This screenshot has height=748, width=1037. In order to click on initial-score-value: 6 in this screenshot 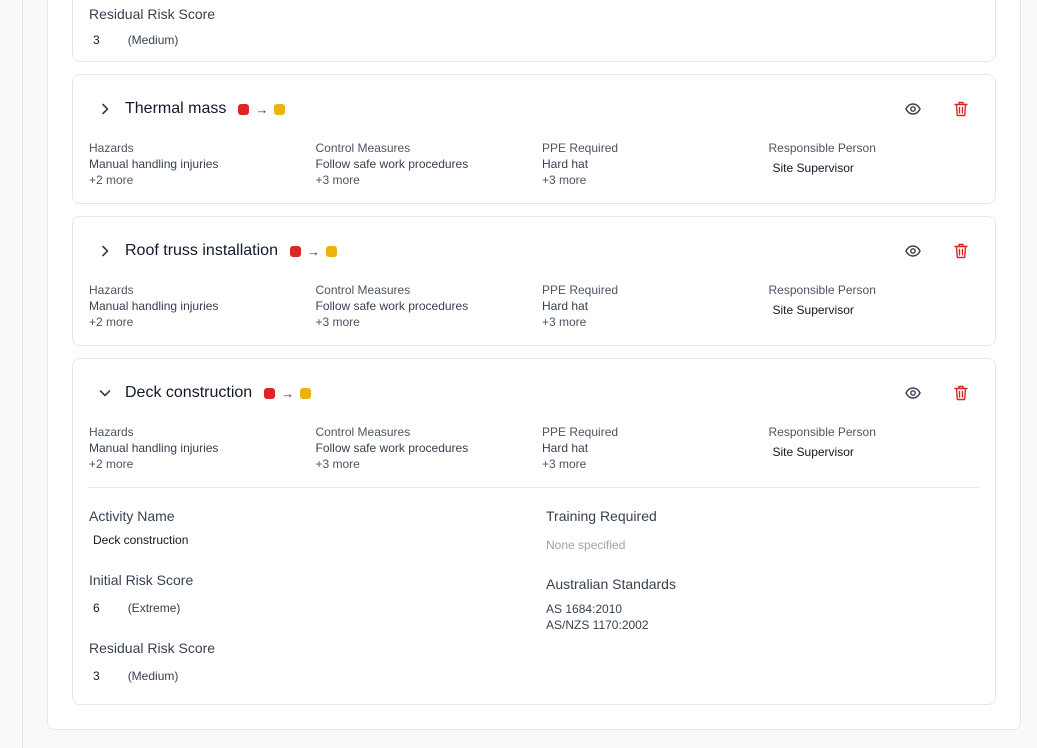, I will do `click(96, 608)`.